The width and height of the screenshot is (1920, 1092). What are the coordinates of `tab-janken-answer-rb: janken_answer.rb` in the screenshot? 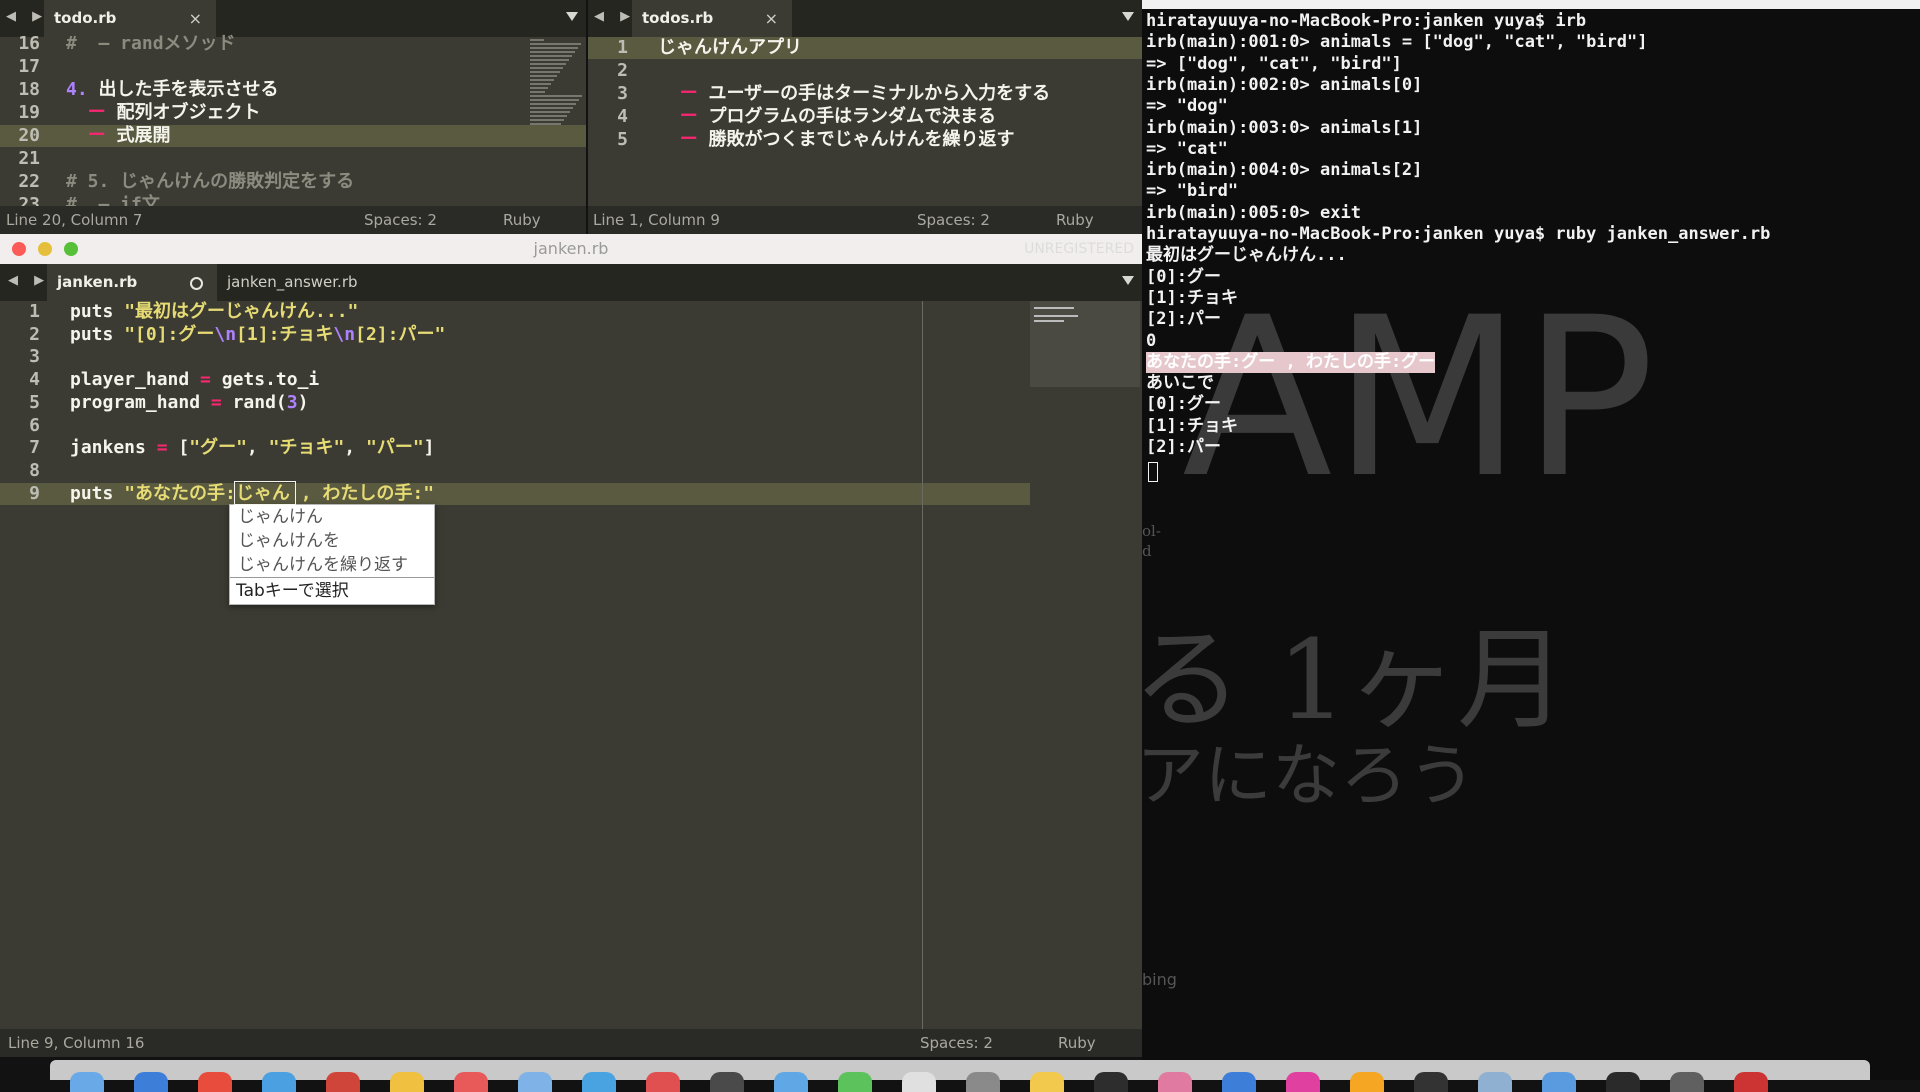 It's located at (317, 282).